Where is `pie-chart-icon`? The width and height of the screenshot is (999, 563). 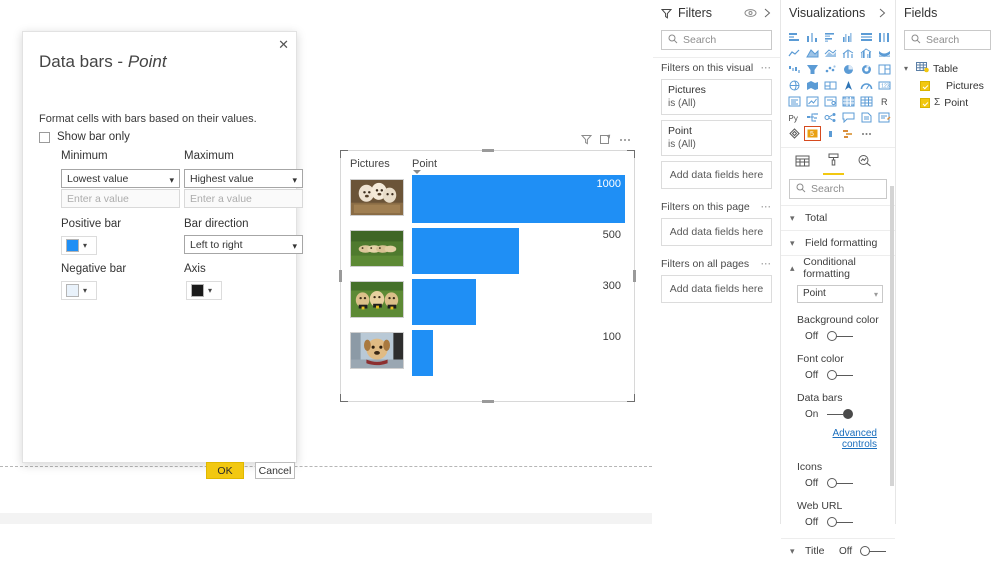
pie-chart-icon is located at coordinates (848, 69).